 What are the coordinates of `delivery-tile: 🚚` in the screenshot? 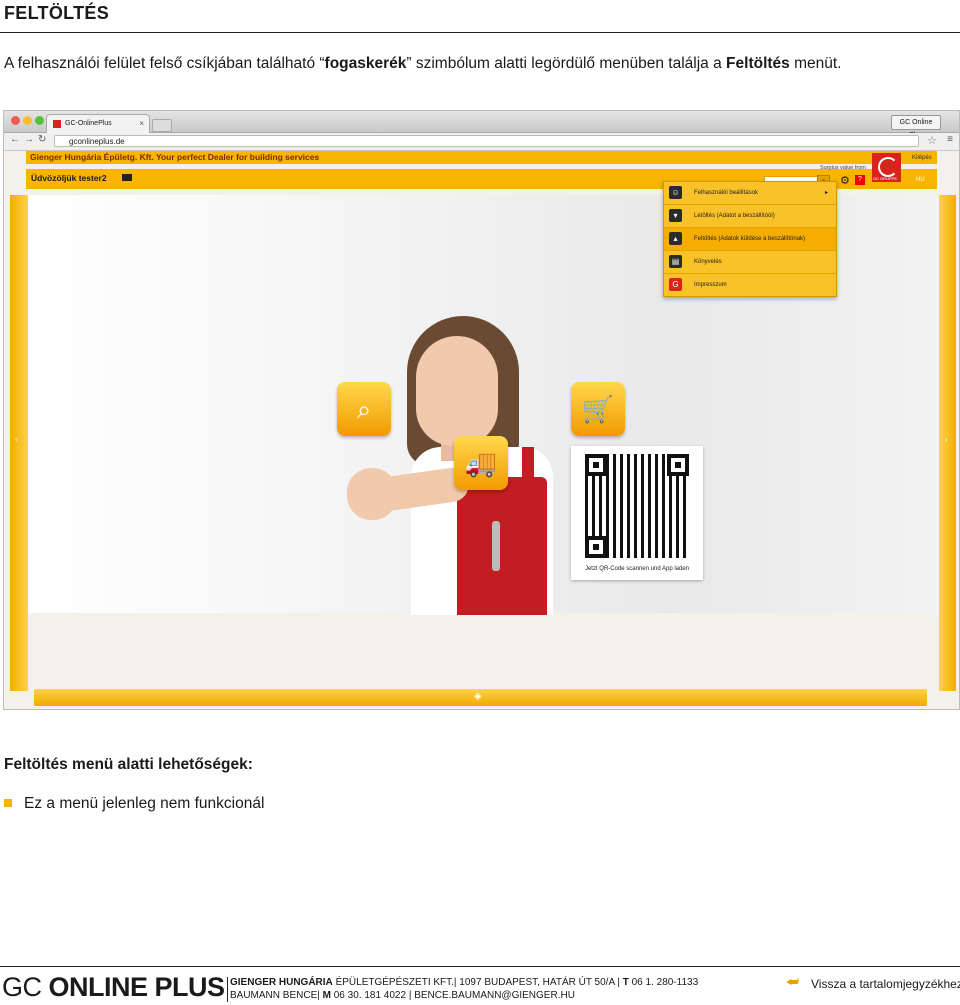 It's located at (481, 463).